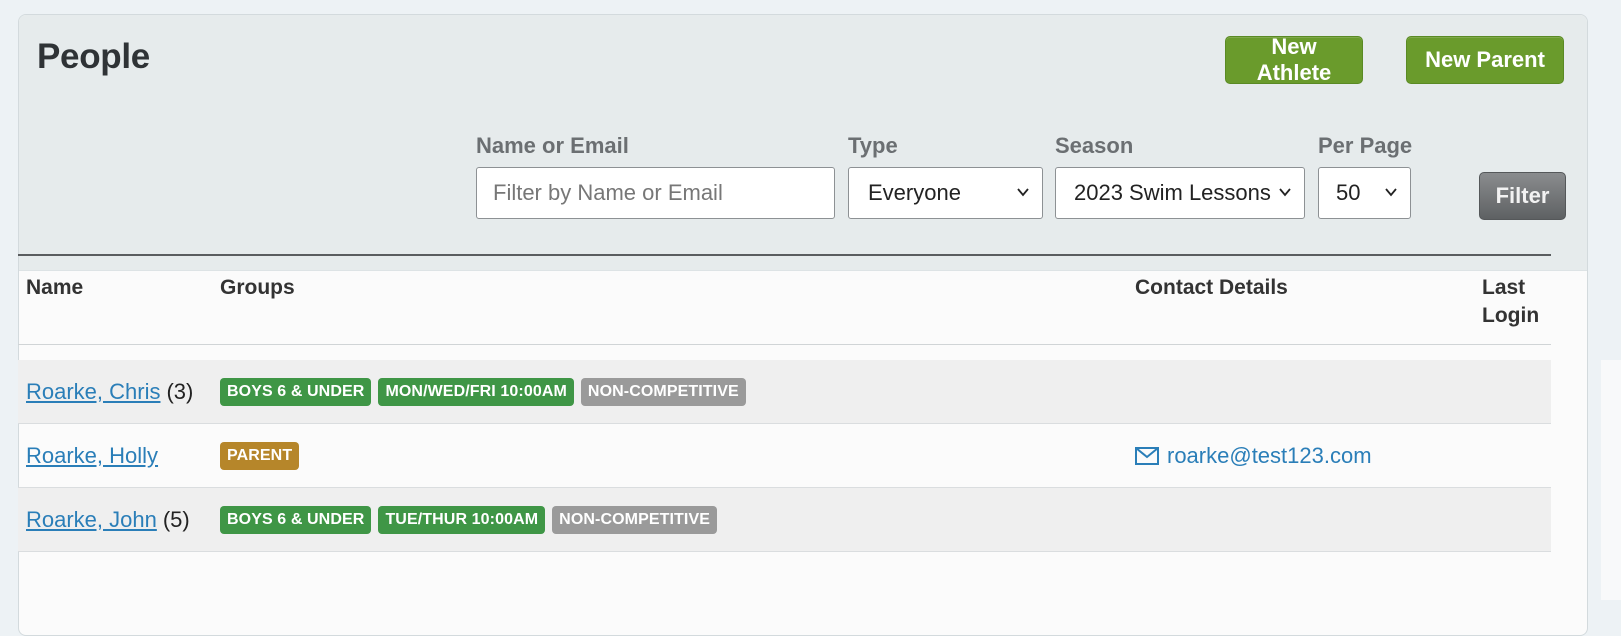  What do you see at coordinates (662, 193) in the screenshot?
I see `name-email-input` at bounding box center [662, 193].